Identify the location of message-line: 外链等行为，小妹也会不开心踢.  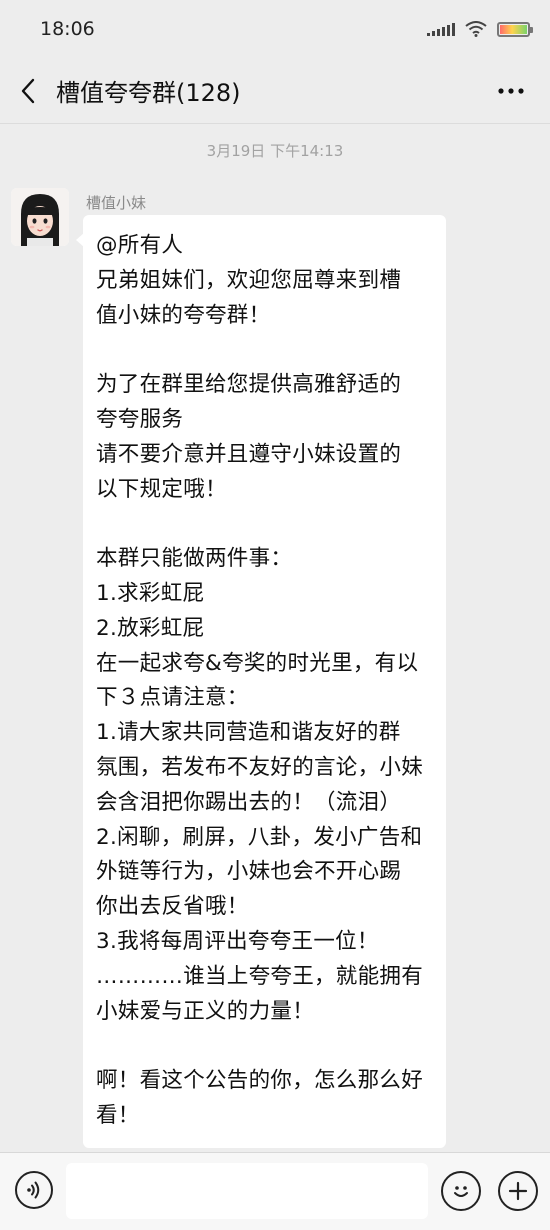
(249, 872).